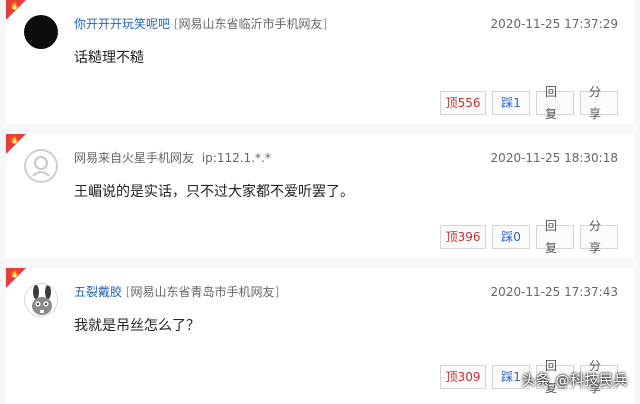  I want to click on user-info: 网易来自火星手机网友 ip:112.1.*.*, so click(172, 158).